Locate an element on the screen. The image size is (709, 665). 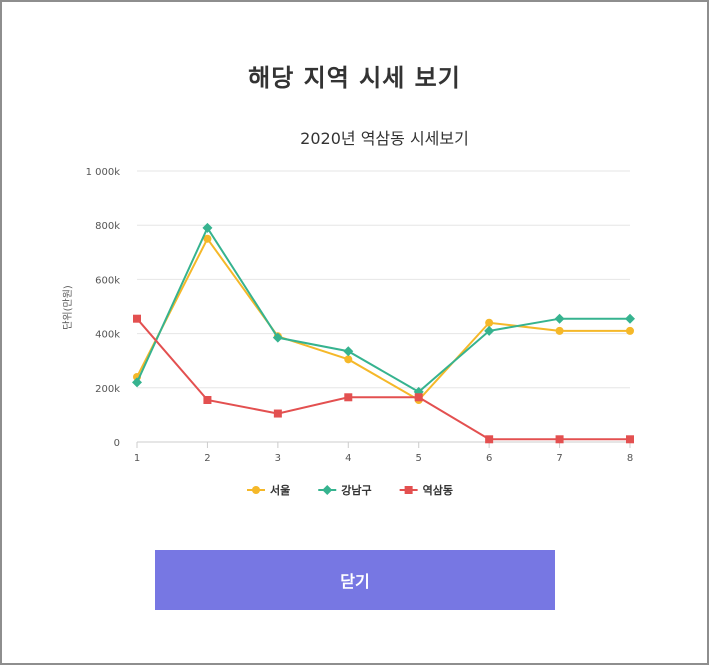
y-tick-label: 0 is located at coordinates (117, 443).